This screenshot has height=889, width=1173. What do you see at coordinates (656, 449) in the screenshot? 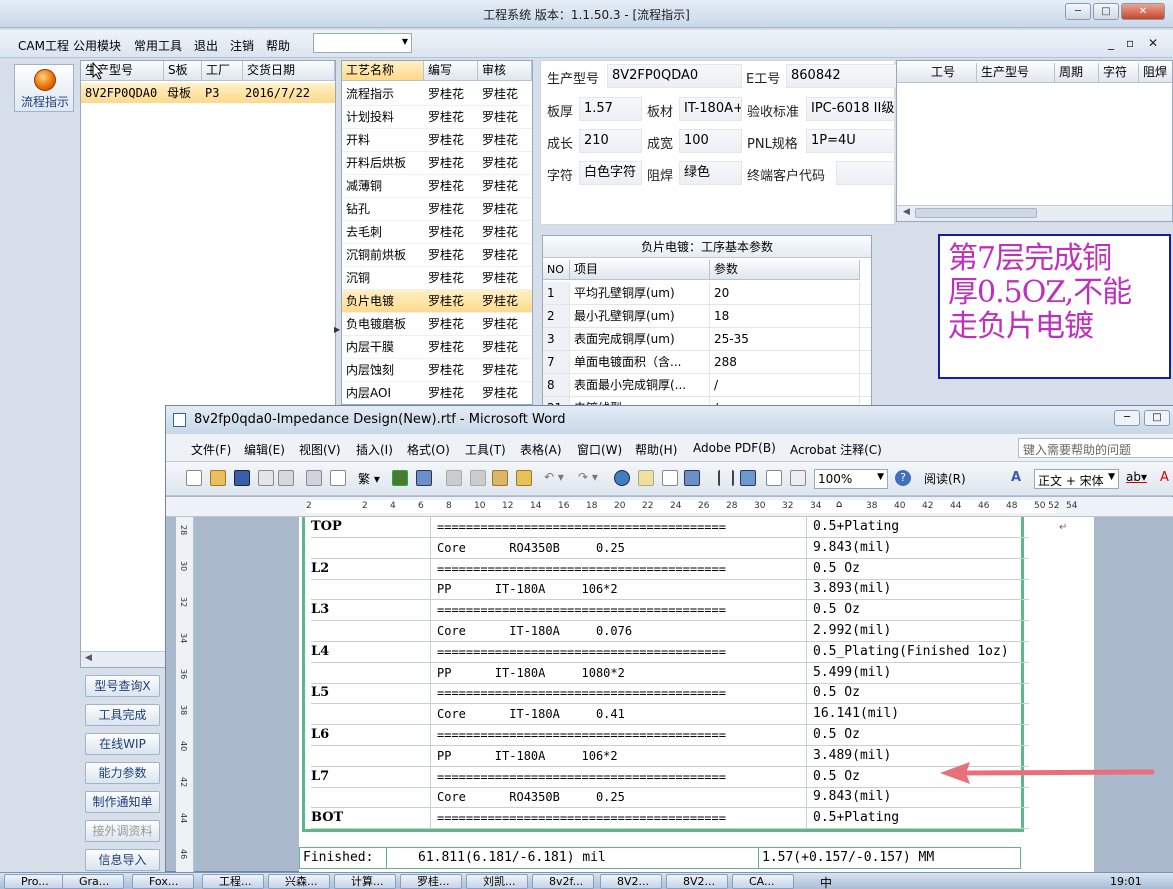
I see `word-menu-help: 帮助(H)` at bounding box center [656, 449].